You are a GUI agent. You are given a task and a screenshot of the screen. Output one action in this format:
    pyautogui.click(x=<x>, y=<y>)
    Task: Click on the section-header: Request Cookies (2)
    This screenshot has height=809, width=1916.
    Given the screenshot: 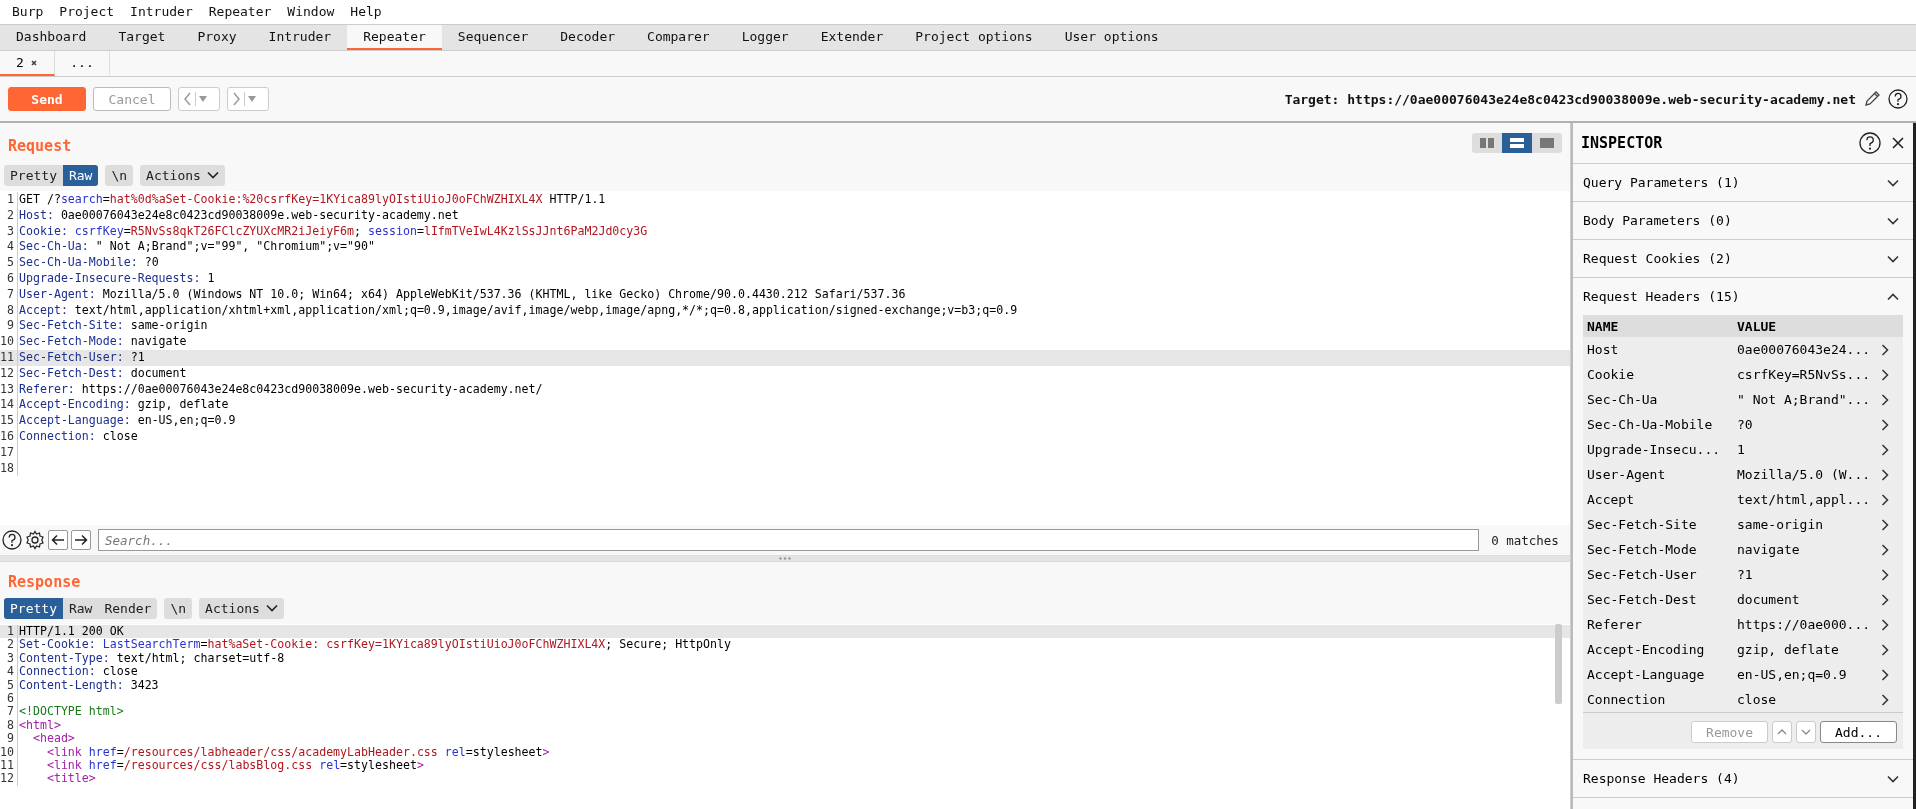 What is the action you would take?
    pyautogui.click(x=1743, y=258)
    